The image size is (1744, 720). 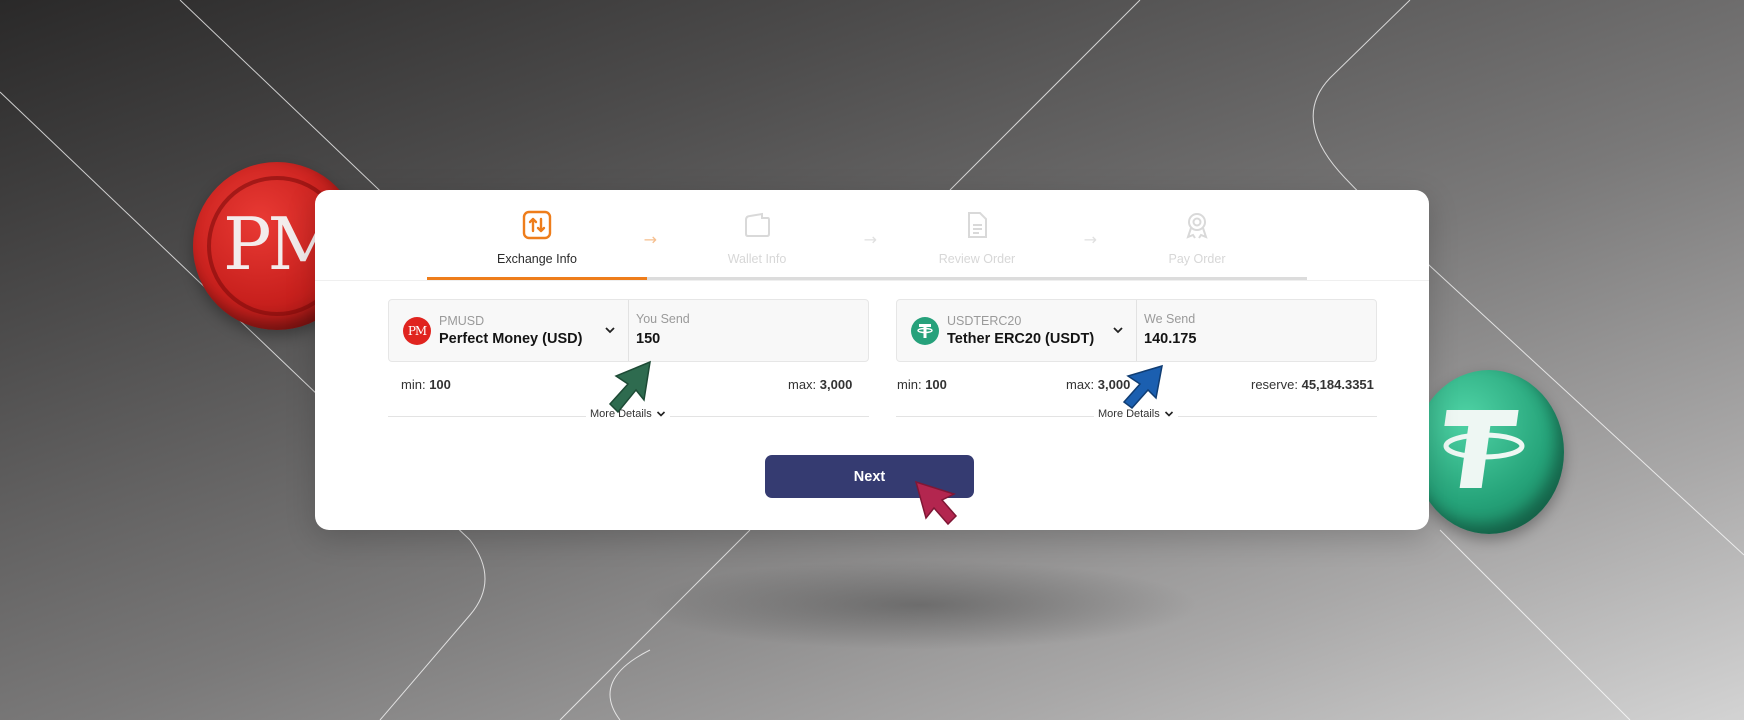 I want to click on card-shadow, so click(x=920, y=605).